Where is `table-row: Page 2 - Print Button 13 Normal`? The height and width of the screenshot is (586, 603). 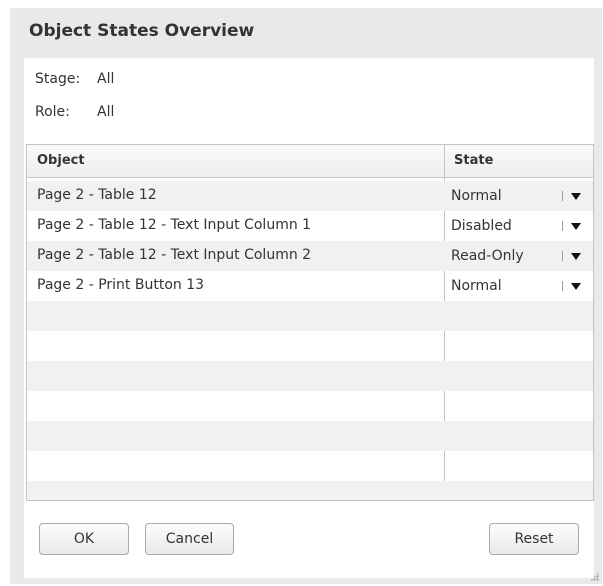 table-row: Page 2 - Print Button 13 Normal is located at coordinates (310, 286).